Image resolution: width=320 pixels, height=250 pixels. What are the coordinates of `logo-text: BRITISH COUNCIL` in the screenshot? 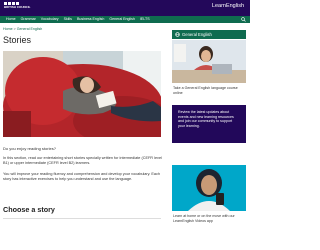 It's located at (17, 7).